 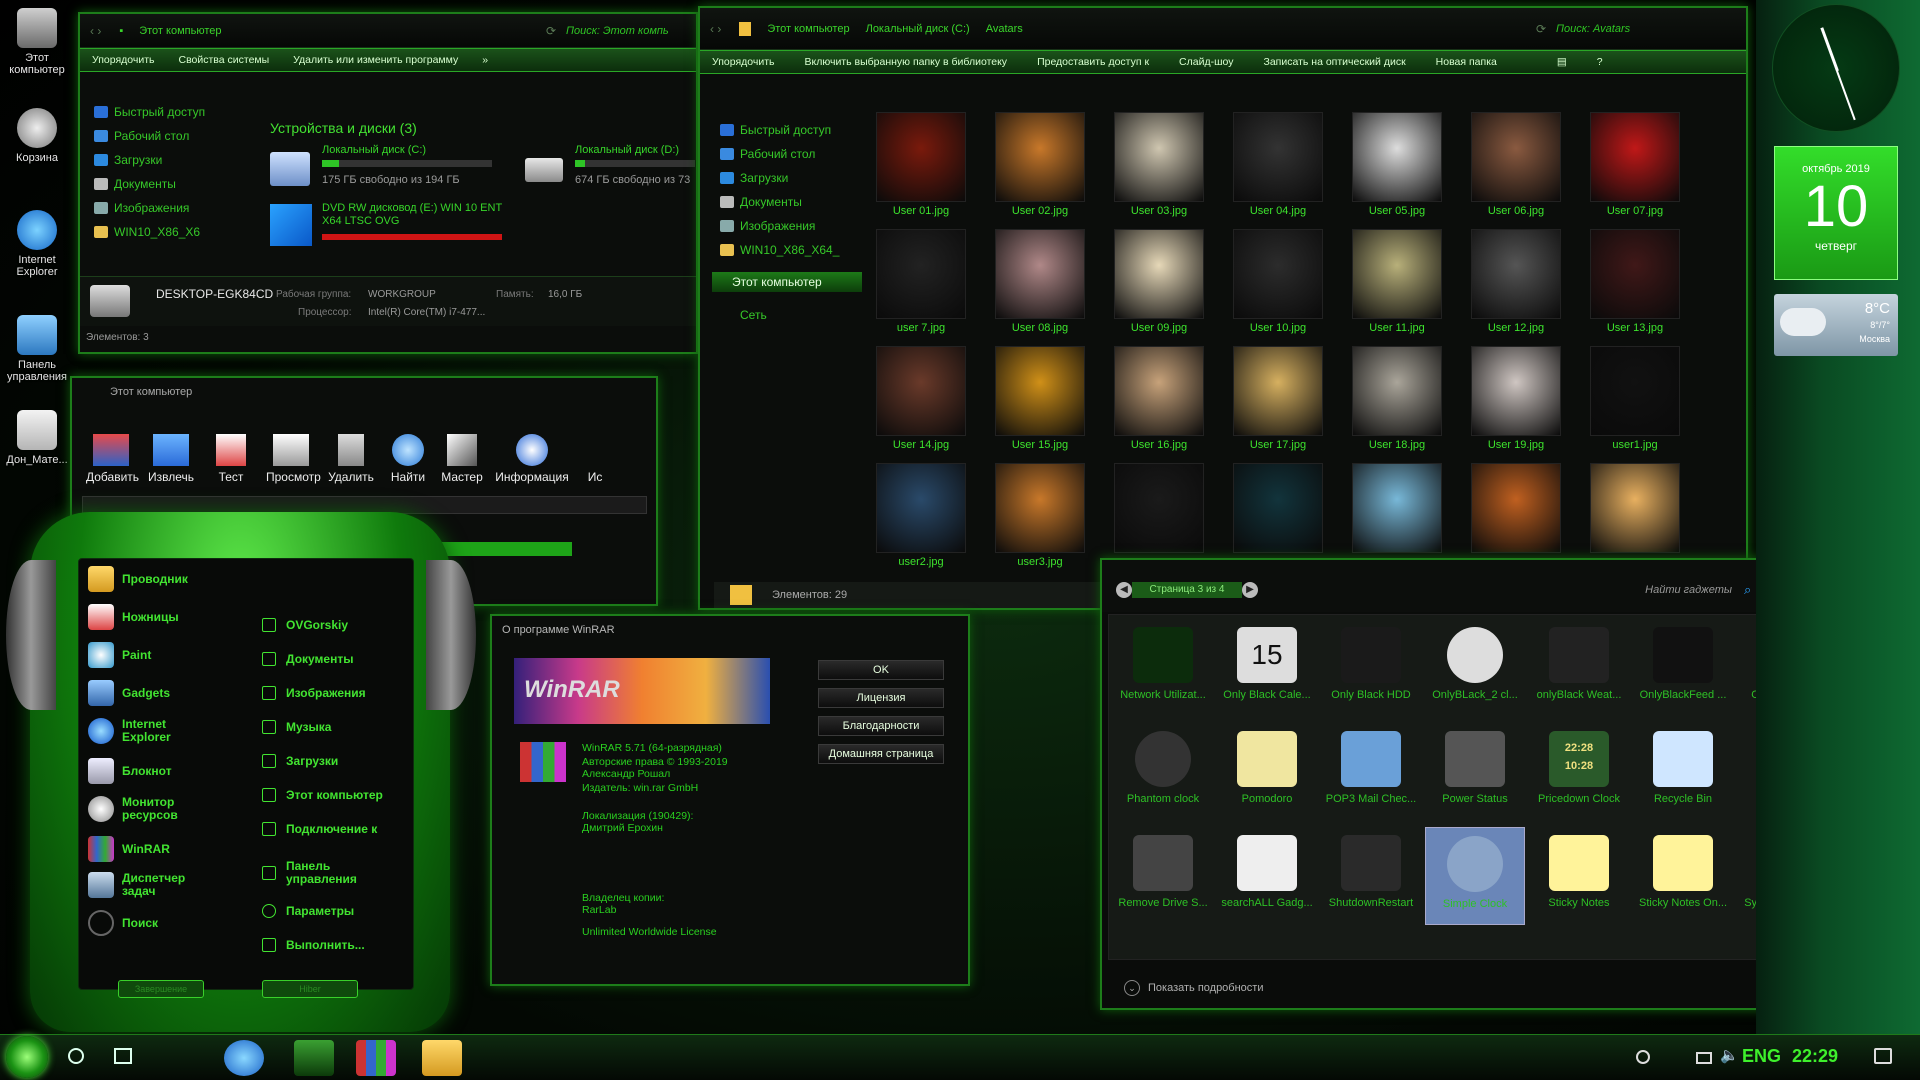 I want to click on file-item: User 19.jpg, so click(x=1516, y=398).